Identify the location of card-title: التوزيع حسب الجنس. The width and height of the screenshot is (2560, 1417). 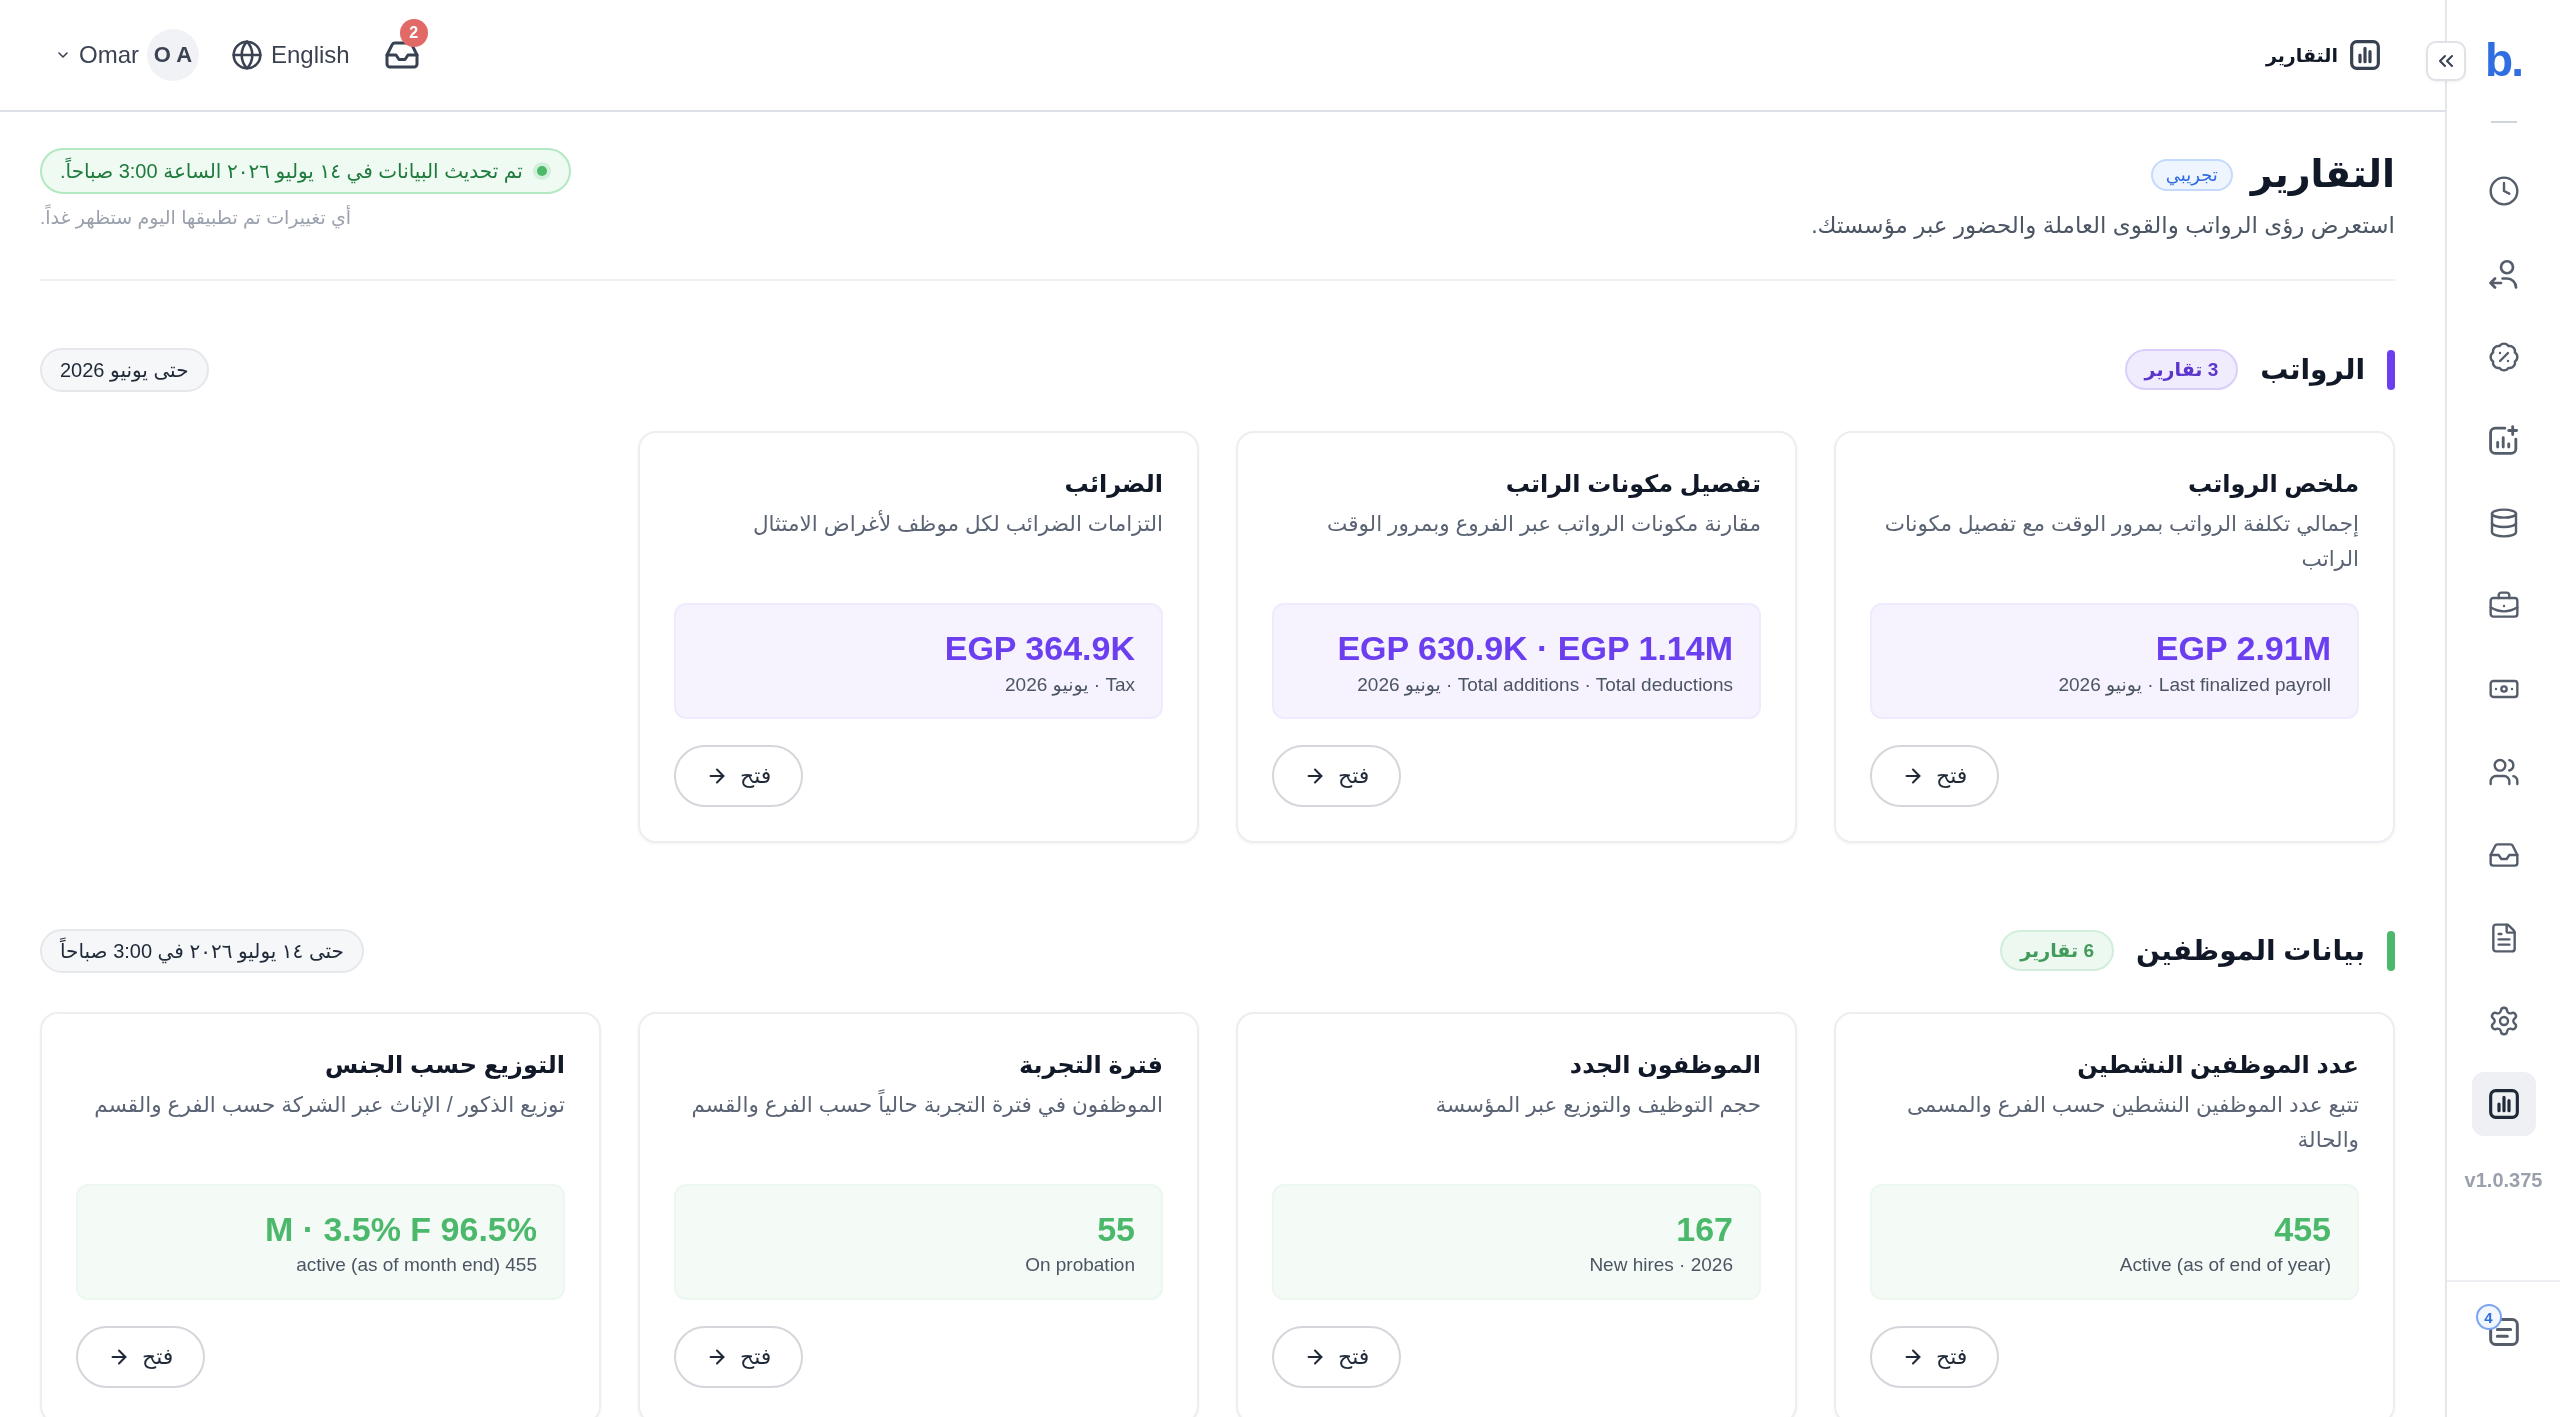
(444, 1065).